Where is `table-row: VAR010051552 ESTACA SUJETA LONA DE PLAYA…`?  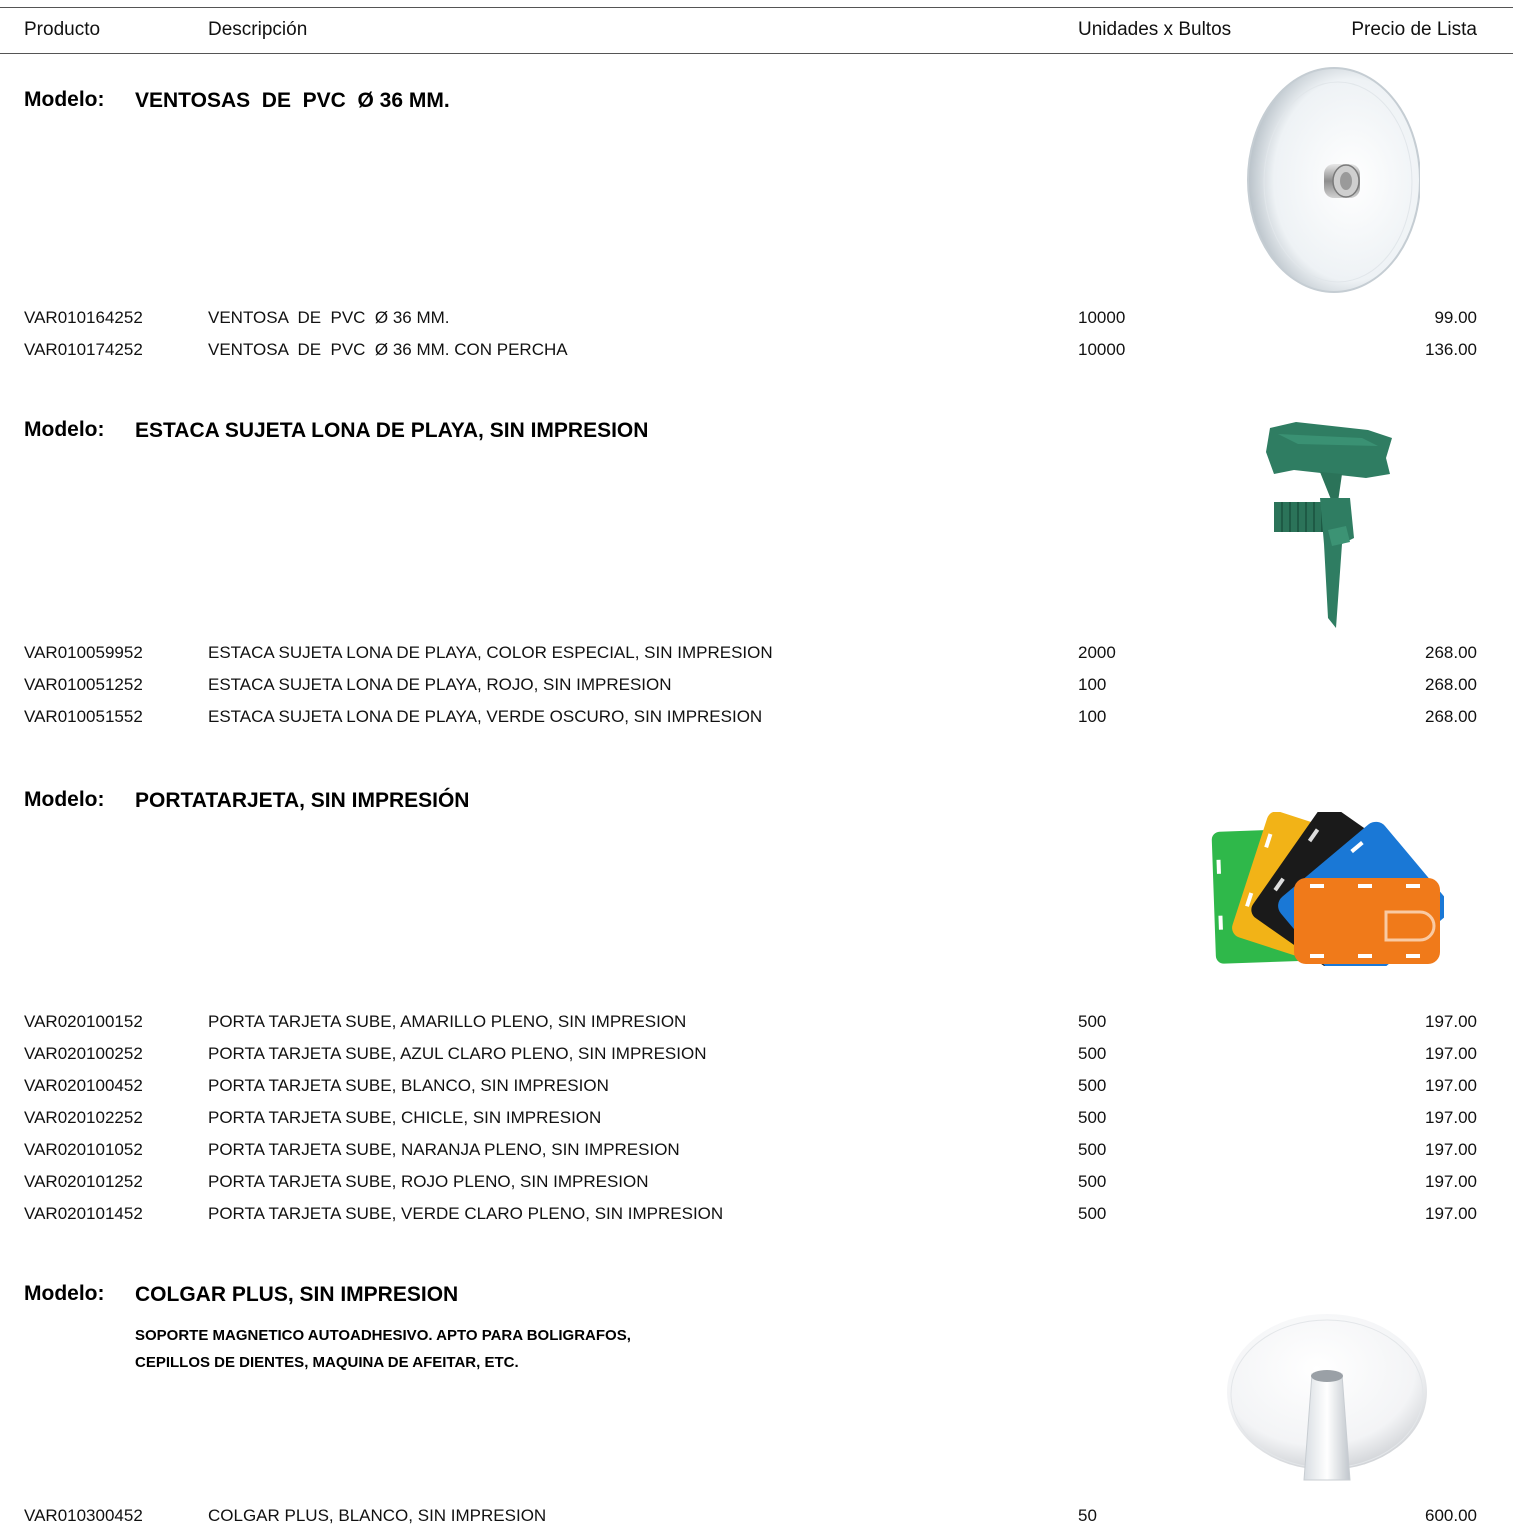
table-row: VAR010051552 ESTACA SUJETA LONA DE PLAYA… is located at coordinates (756, 719).